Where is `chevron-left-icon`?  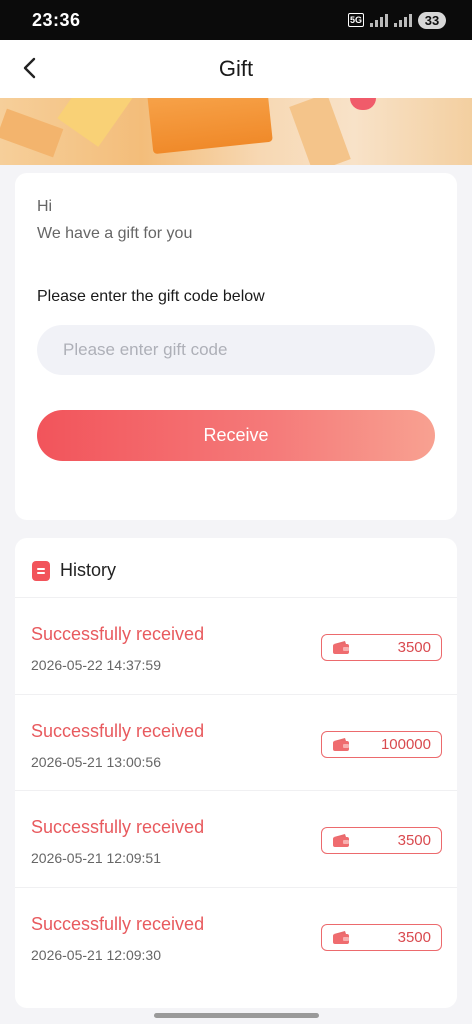
chevron-left-icon is located at coordinates (29, 68).